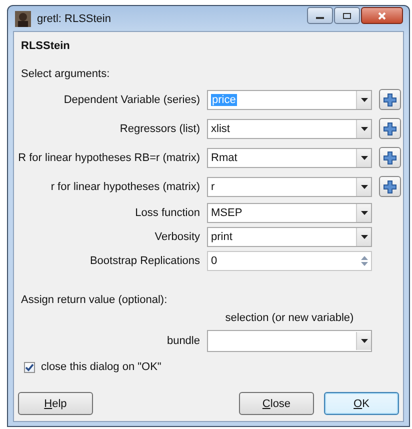  I want to click on combo-box: MSEP, so click(289, 213).